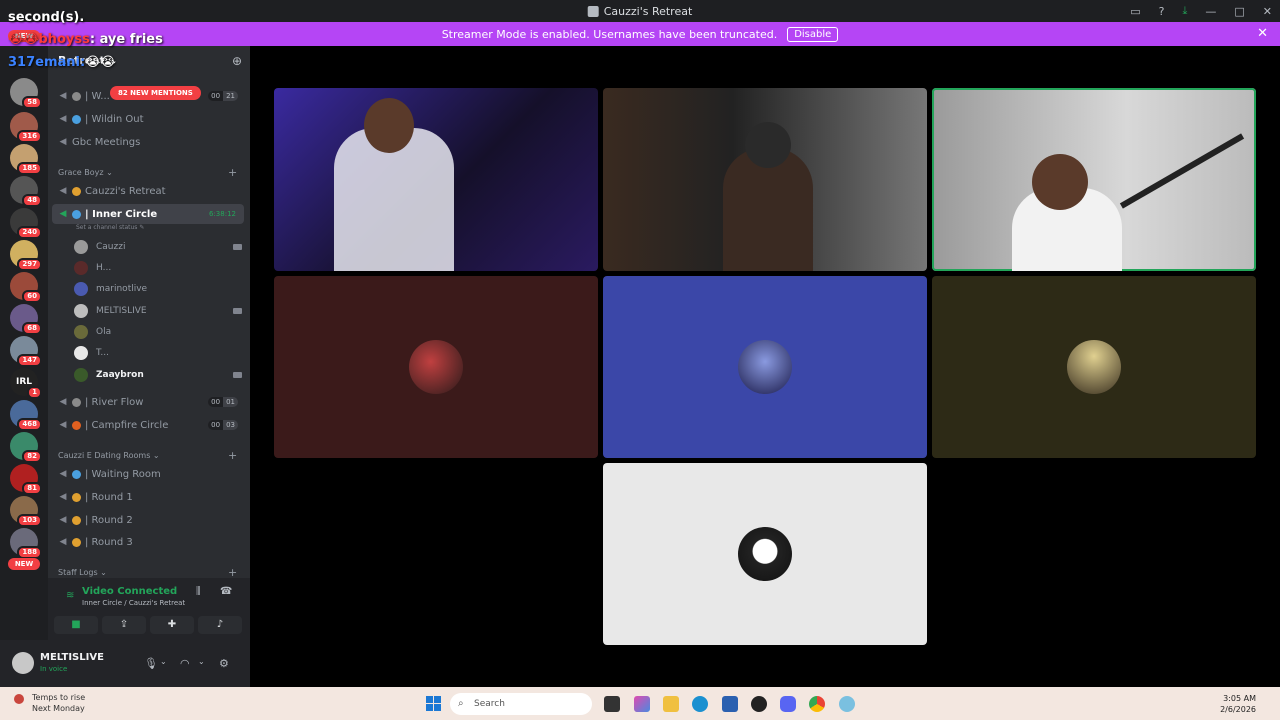  Describe the element at coordinates (224, 663) in the screenshot. I see `gear-icon: ⚙` at that location.